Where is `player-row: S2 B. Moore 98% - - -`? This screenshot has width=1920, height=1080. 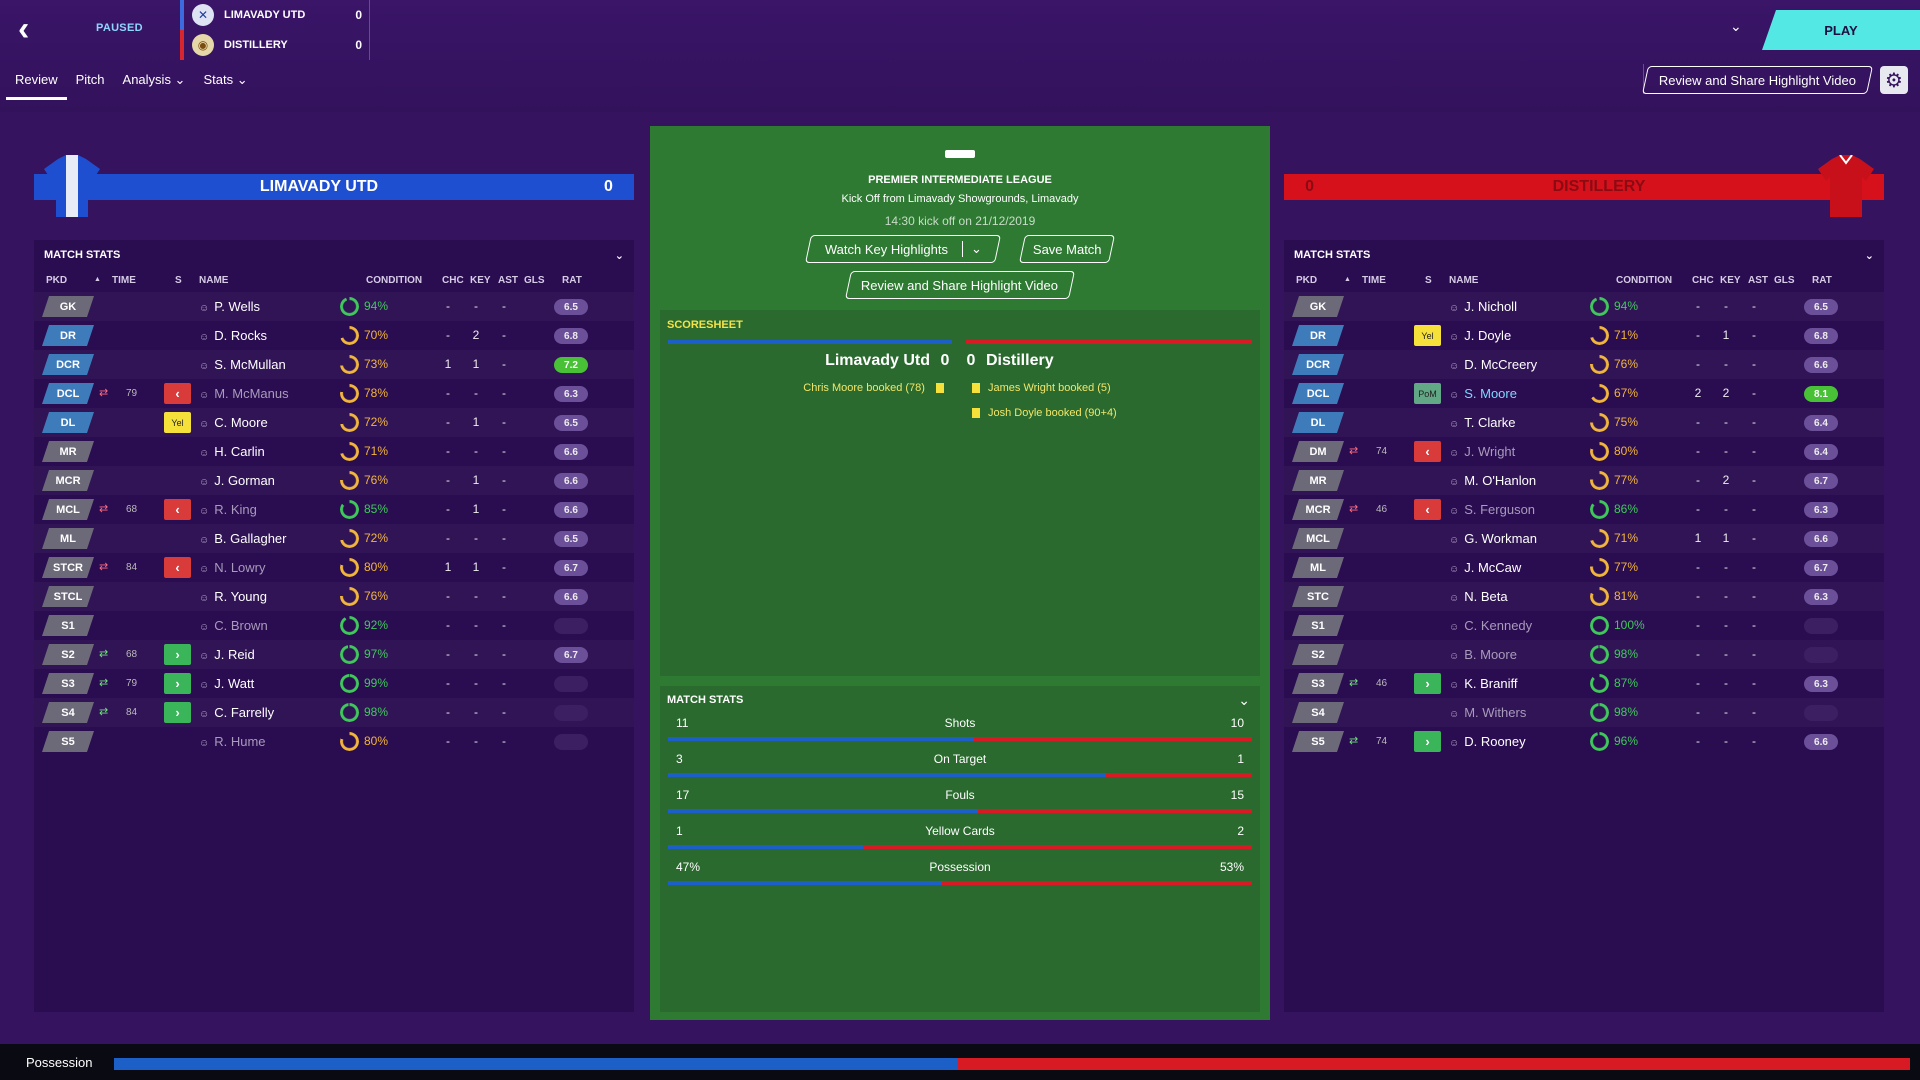 player-row: S2 B. Moore 98% - - - is located at coordinates (1584, 654).